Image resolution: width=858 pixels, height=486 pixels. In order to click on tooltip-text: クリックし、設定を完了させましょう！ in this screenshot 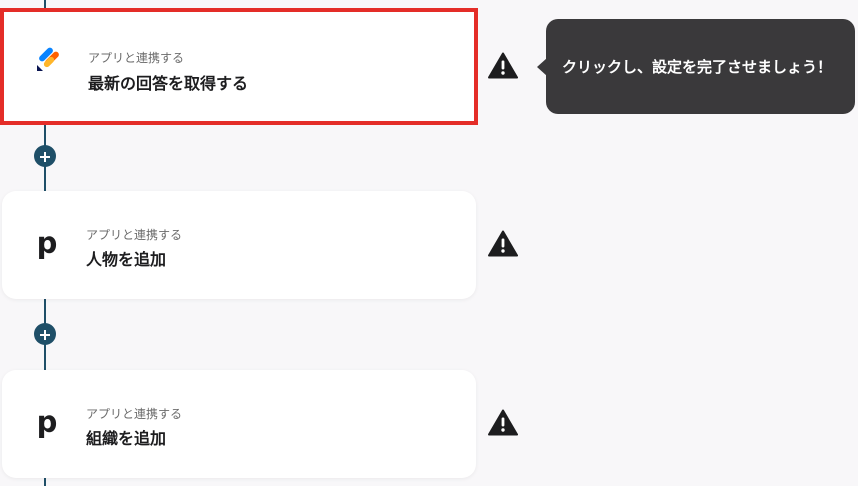, I will do `click(697, 67)`.